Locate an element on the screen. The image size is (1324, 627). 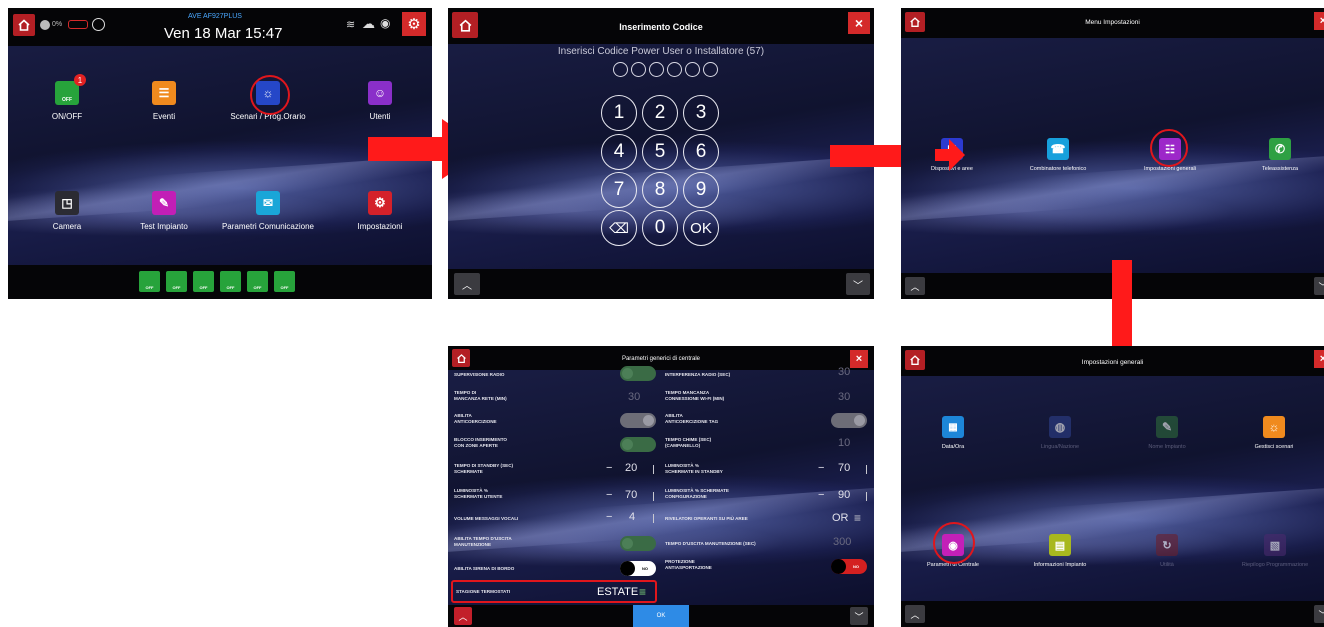
tile-riepilogo: ▧ Riepilogo Programmazione is located at coordinates (1275, 551).